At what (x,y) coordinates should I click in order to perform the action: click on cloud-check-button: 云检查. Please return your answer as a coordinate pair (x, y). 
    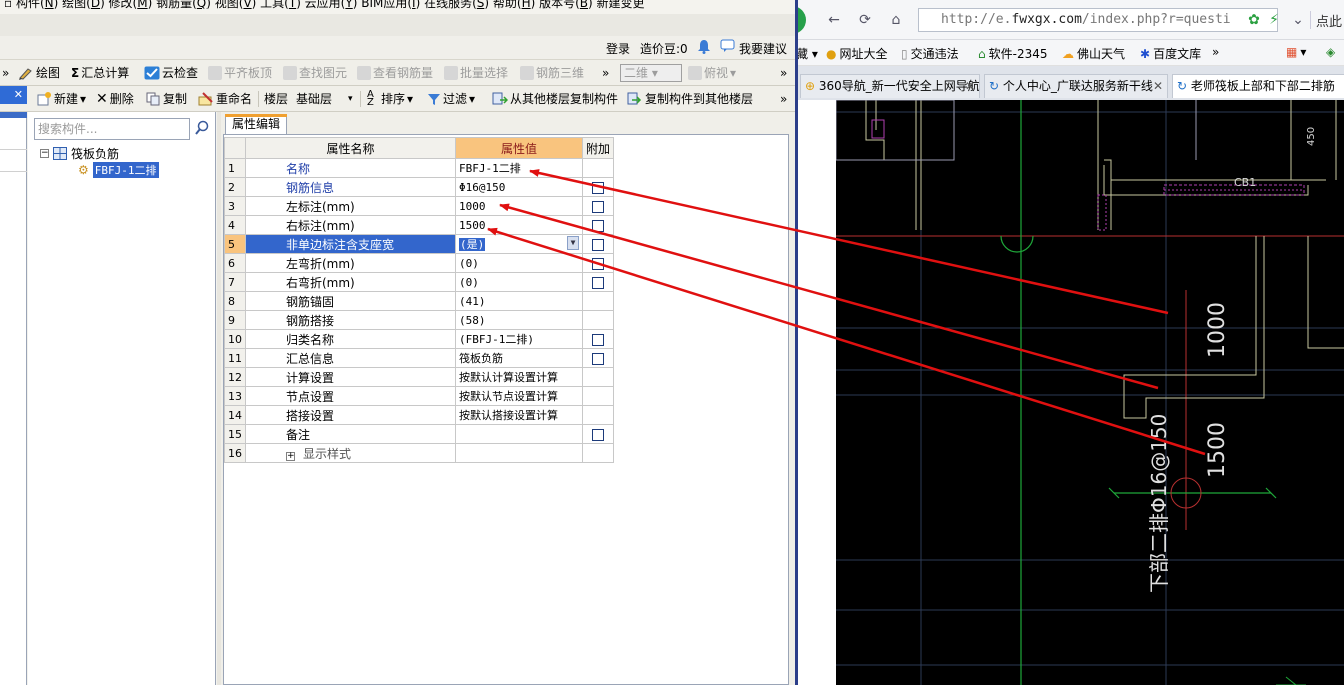
    Looking at the image, I should click on (171, 73).